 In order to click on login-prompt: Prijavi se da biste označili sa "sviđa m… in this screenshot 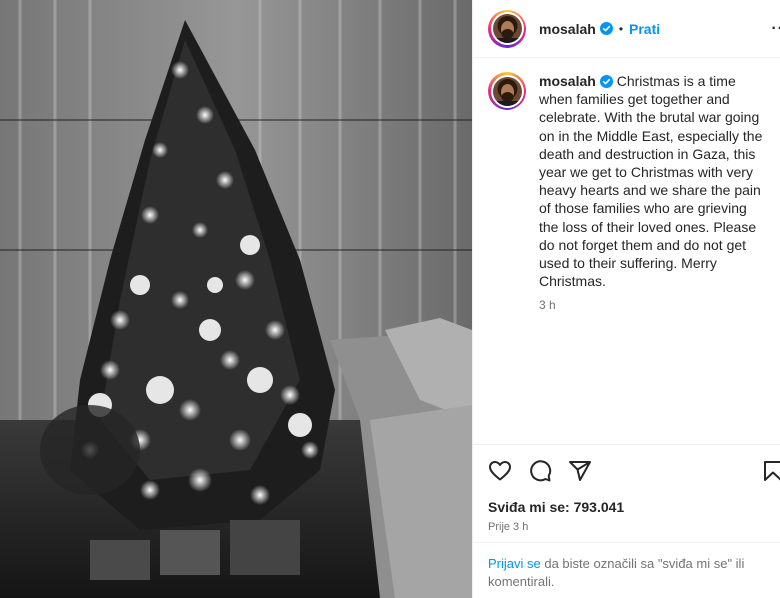, I will do `click(626, 566)`.